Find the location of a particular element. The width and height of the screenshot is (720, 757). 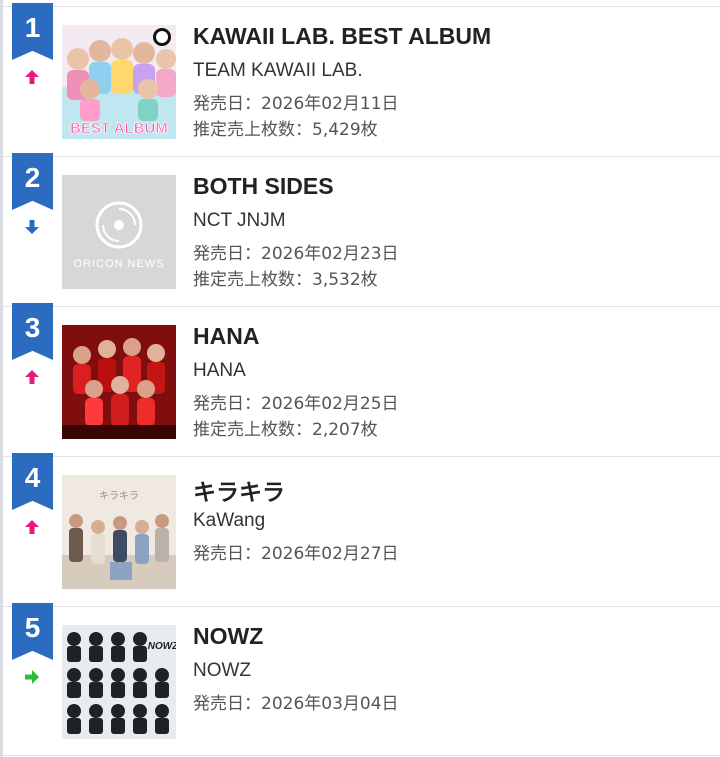

artist-name: NCT JNJM is located at coordinates (239, 221).